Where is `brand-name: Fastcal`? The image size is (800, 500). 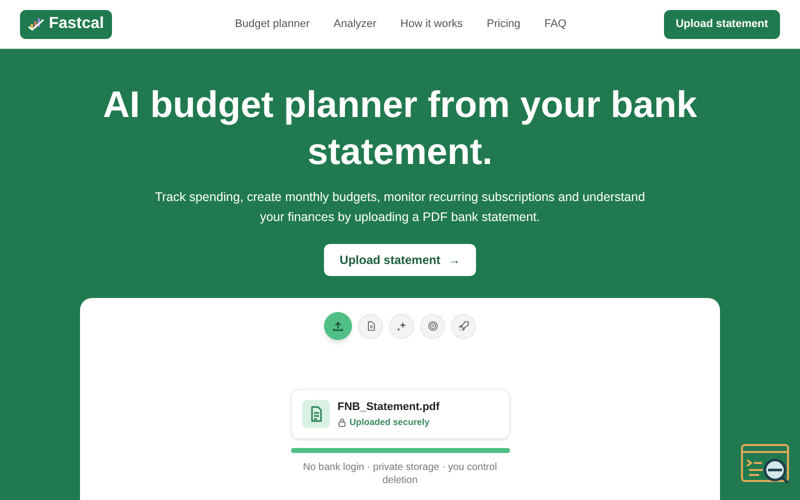 brand-name: Fastcal is located at coordinates (76, 24).